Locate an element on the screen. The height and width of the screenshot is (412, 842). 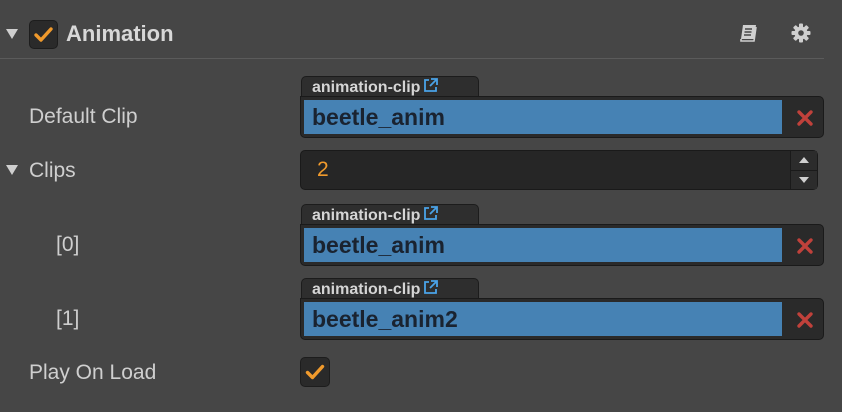
clips-count-stepper is located at coordinates (803, 170).